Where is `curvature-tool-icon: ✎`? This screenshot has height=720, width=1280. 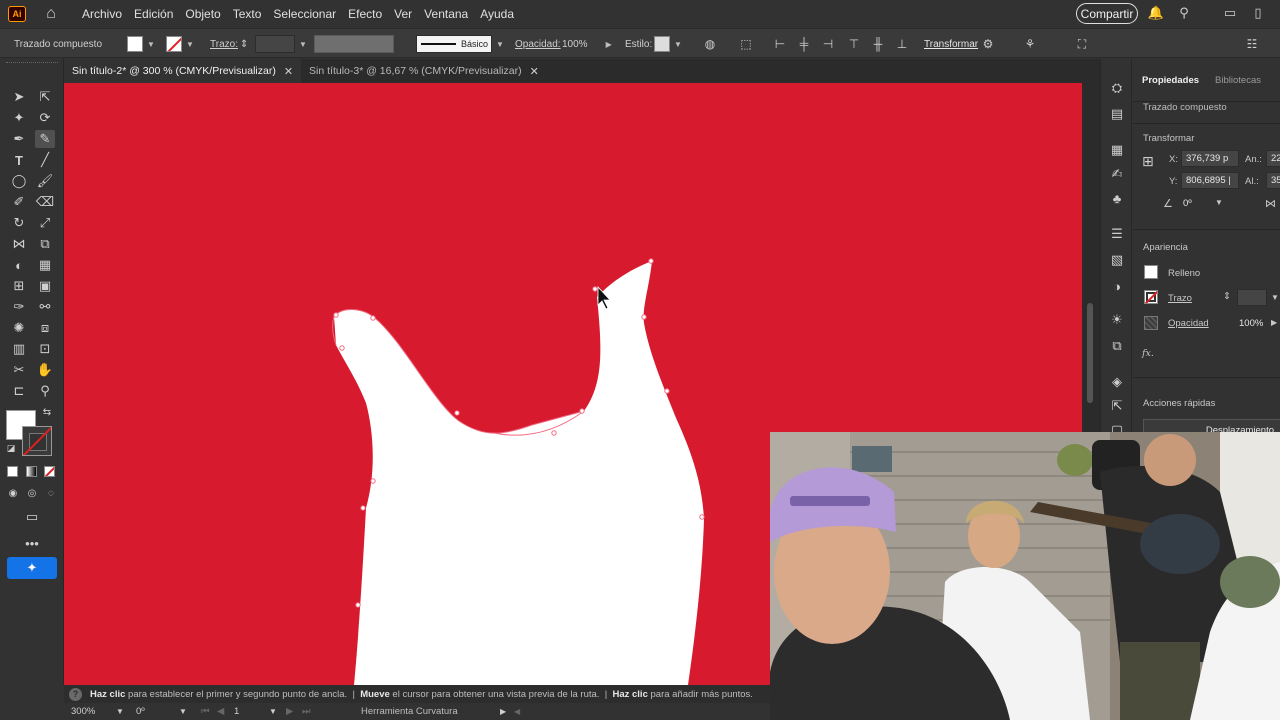 curvature-tool-icon: ✎ is located at coordinates (45, 139).